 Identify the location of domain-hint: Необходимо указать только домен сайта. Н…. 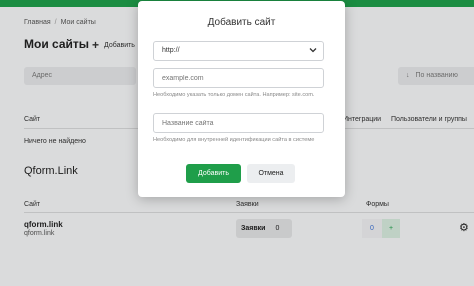
(234, 95).